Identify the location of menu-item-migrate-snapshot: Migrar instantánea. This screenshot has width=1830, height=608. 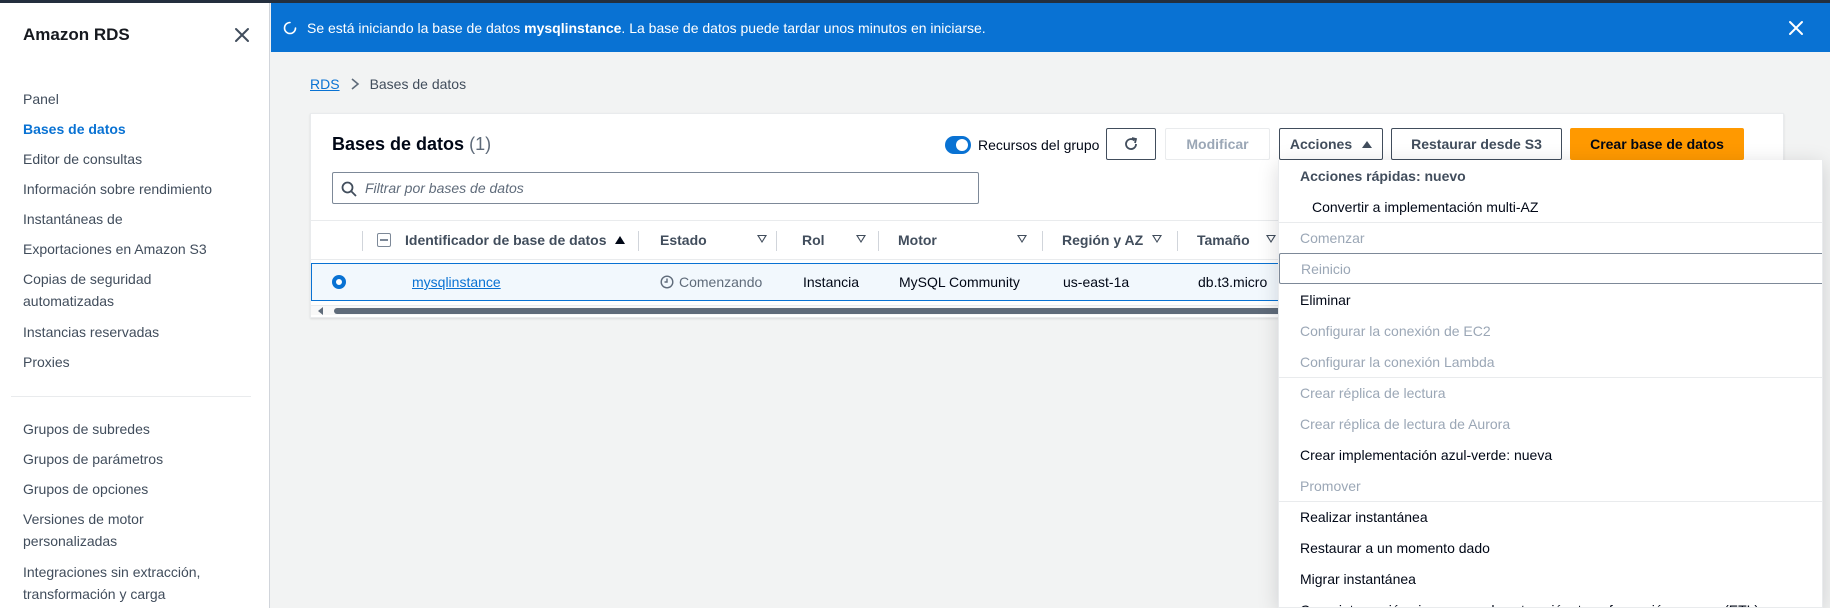
(1550, 578).